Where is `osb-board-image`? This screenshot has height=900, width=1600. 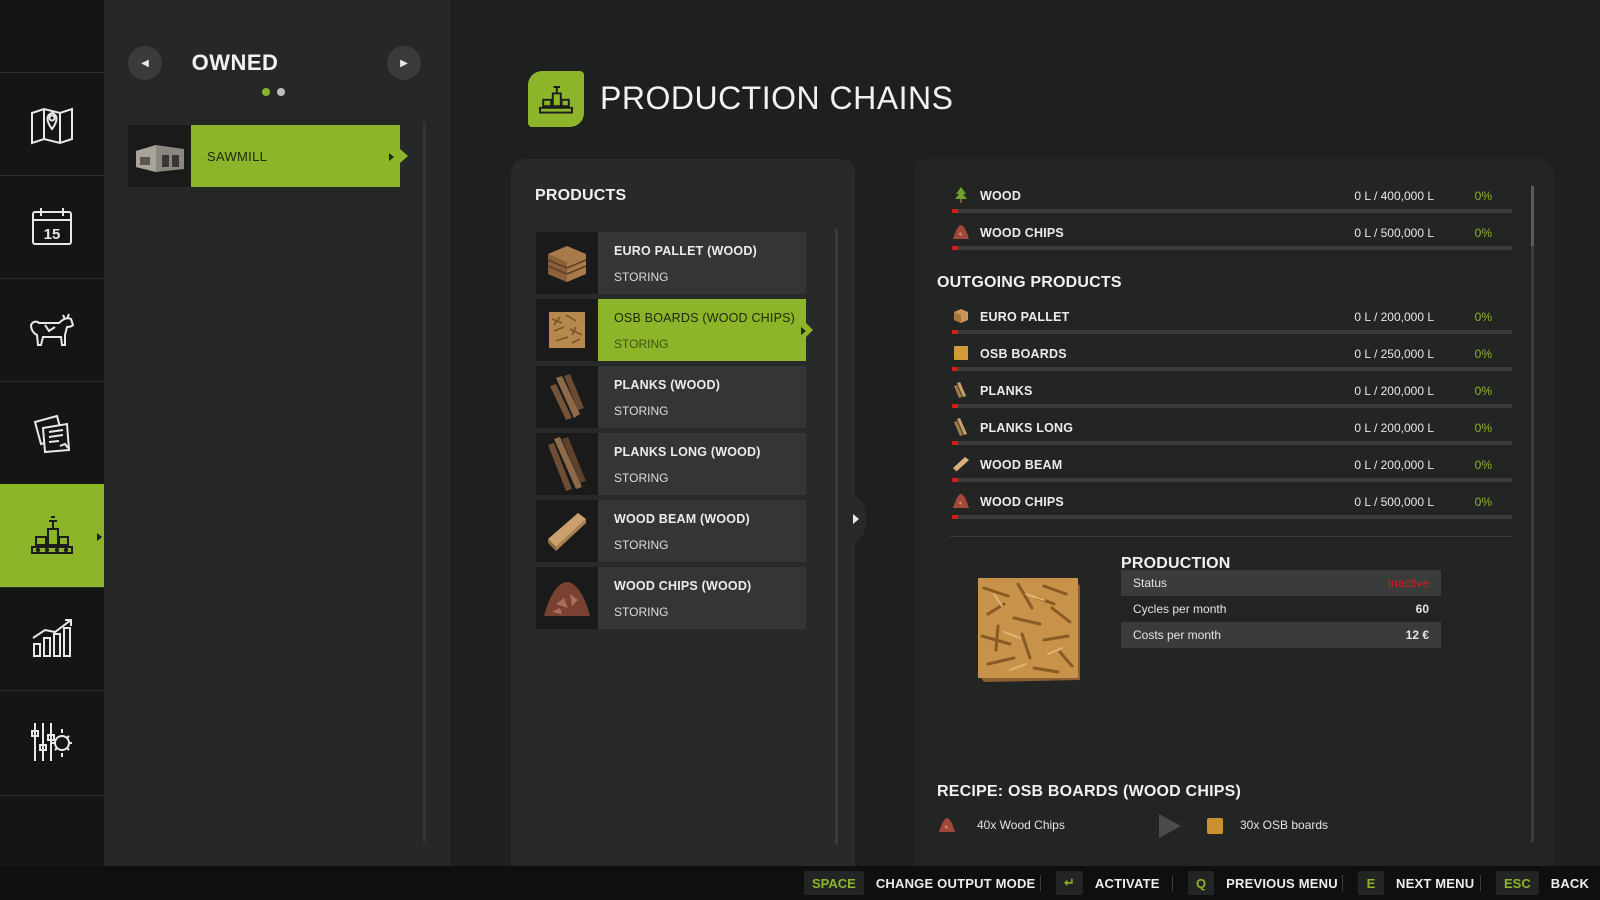
osb-board-image is located at coordinates (1029, 630).